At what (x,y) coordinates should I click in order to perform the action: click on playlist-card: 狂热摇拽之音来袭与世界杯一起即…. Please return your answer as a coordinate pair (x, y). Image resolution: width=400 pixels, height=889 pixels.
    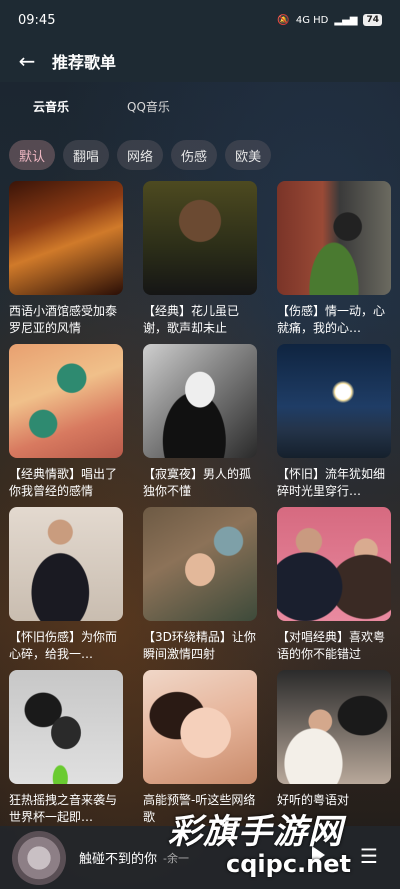
    Looking at the image, I should click on (66, 751).